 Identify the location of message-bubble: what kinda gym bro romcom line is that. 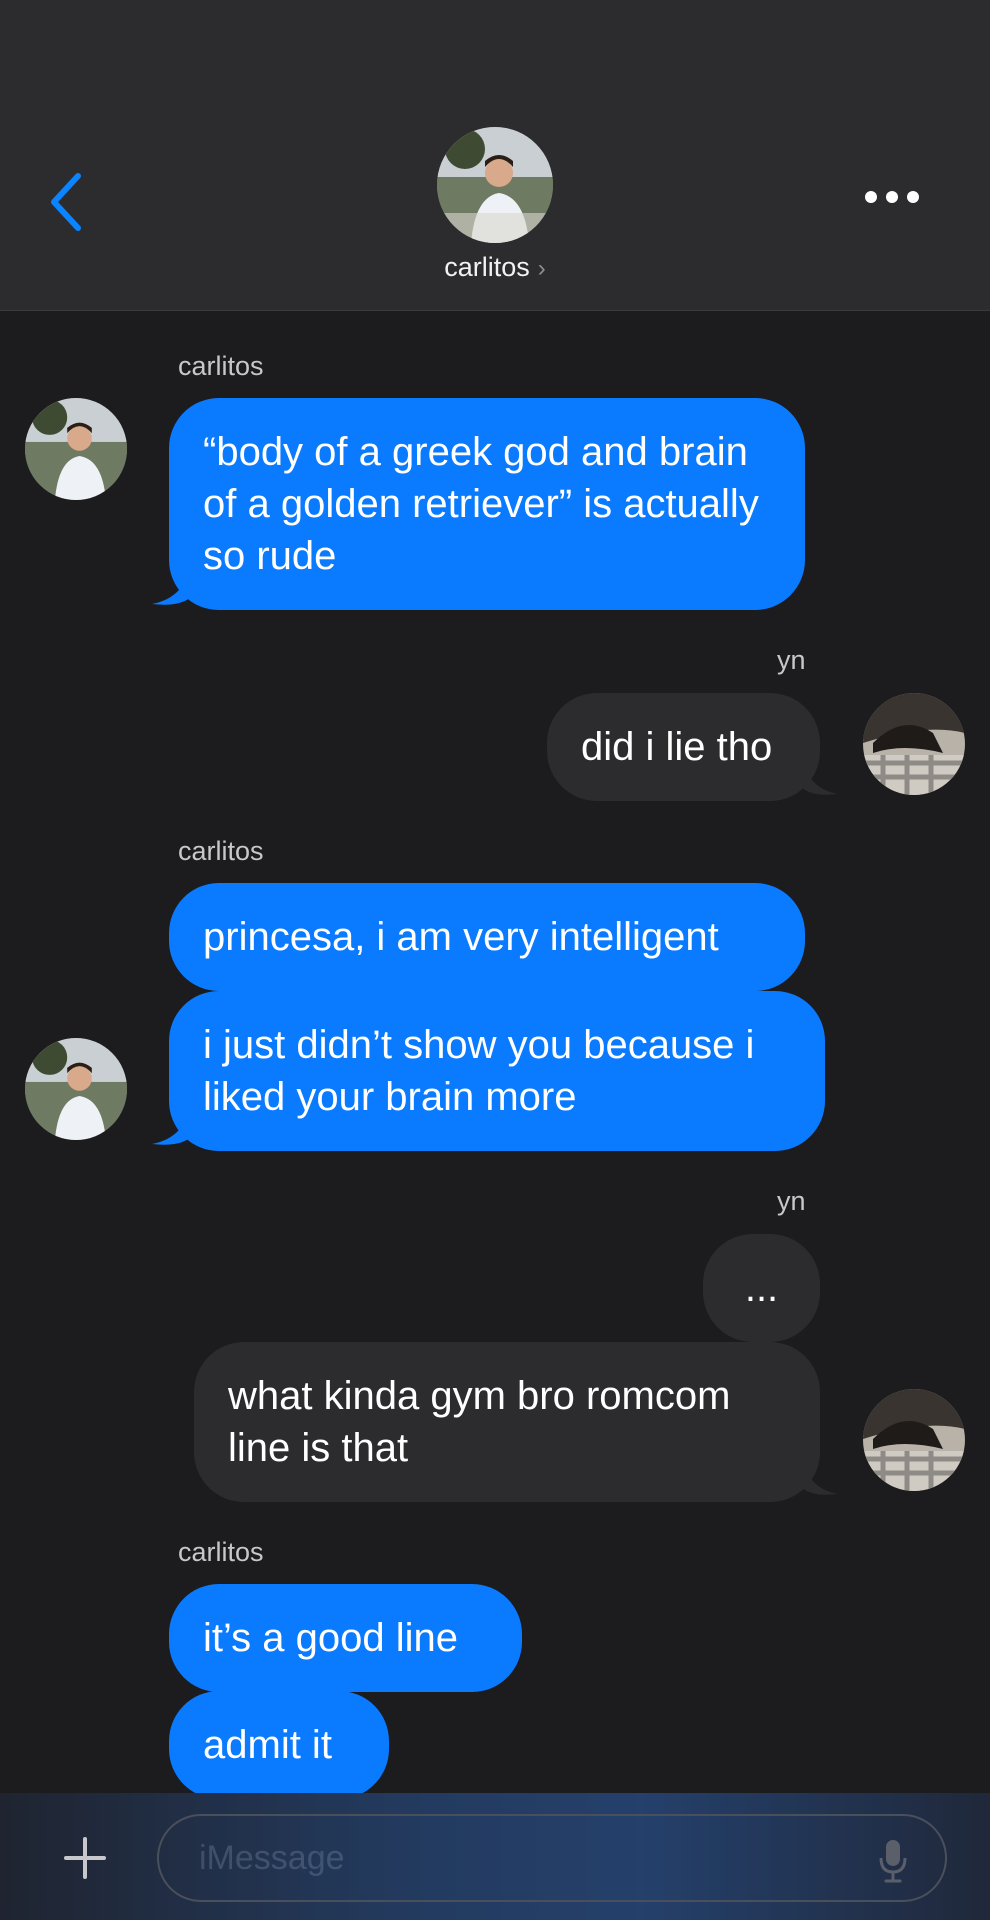
(507, 1422).